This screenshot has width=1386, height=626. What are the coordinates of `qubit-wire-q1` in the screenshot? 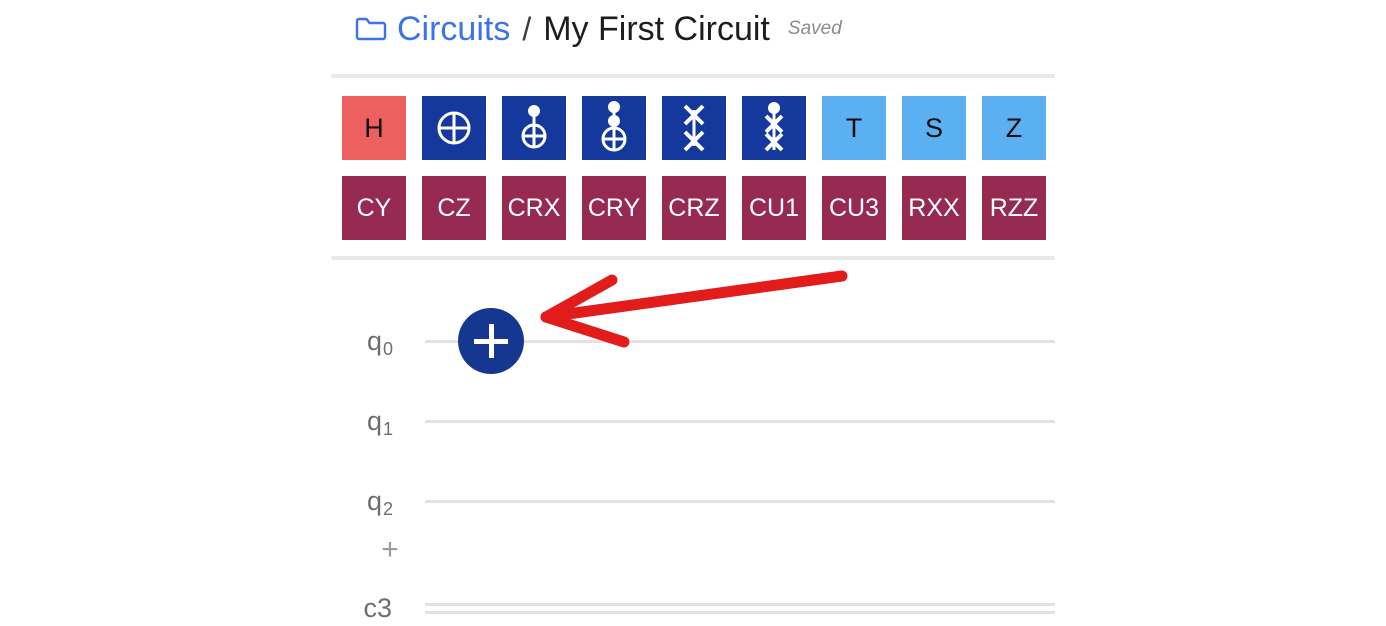 It's located at (740, 421).